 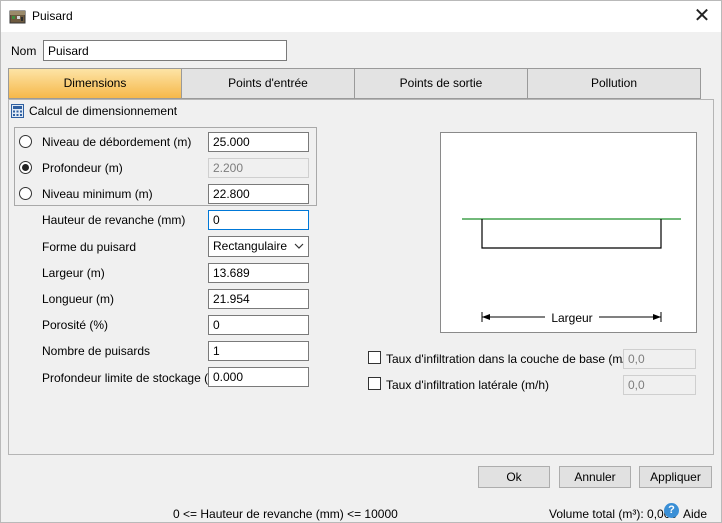 What do you see at coordinates (24, 51) in the screenshot?
I see `name-label: Nom` at bounding box center [24, 51].